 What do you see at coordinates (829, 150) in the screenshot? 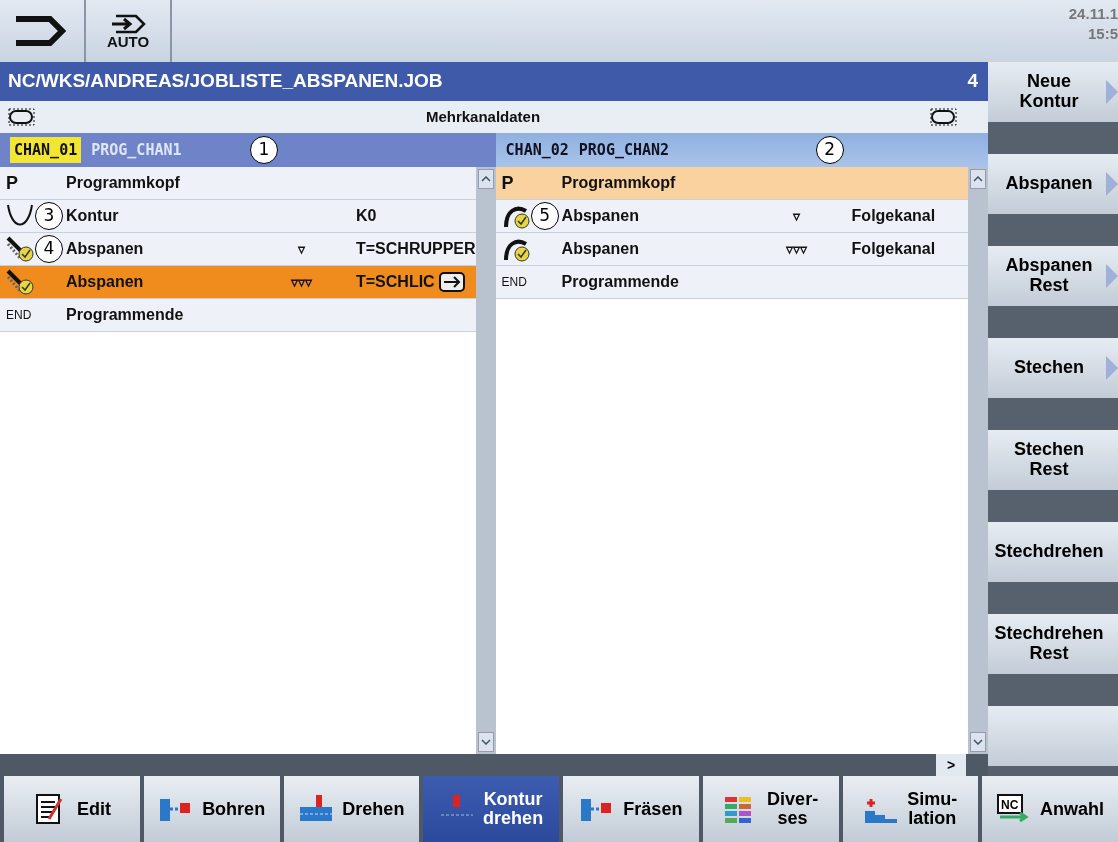
I see `callout-number: 2` at bounding box center [829, 150].